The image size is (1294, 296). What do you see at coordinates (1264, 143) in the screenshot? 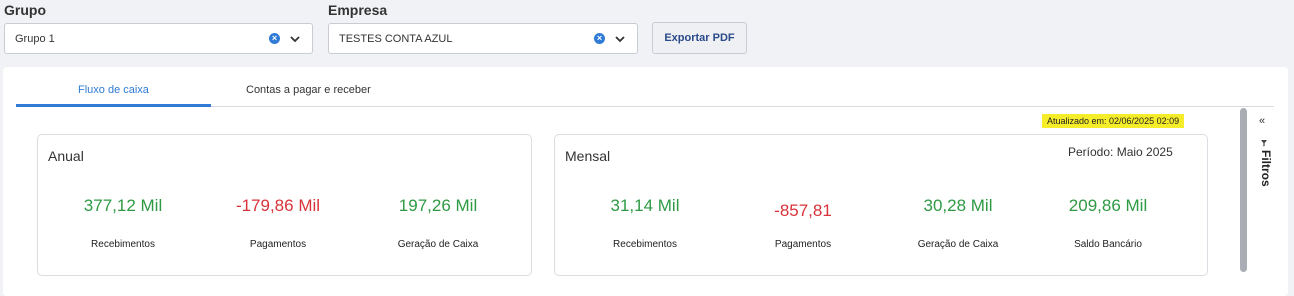
I see `filter-icon` at bounding box center [1264, 143].